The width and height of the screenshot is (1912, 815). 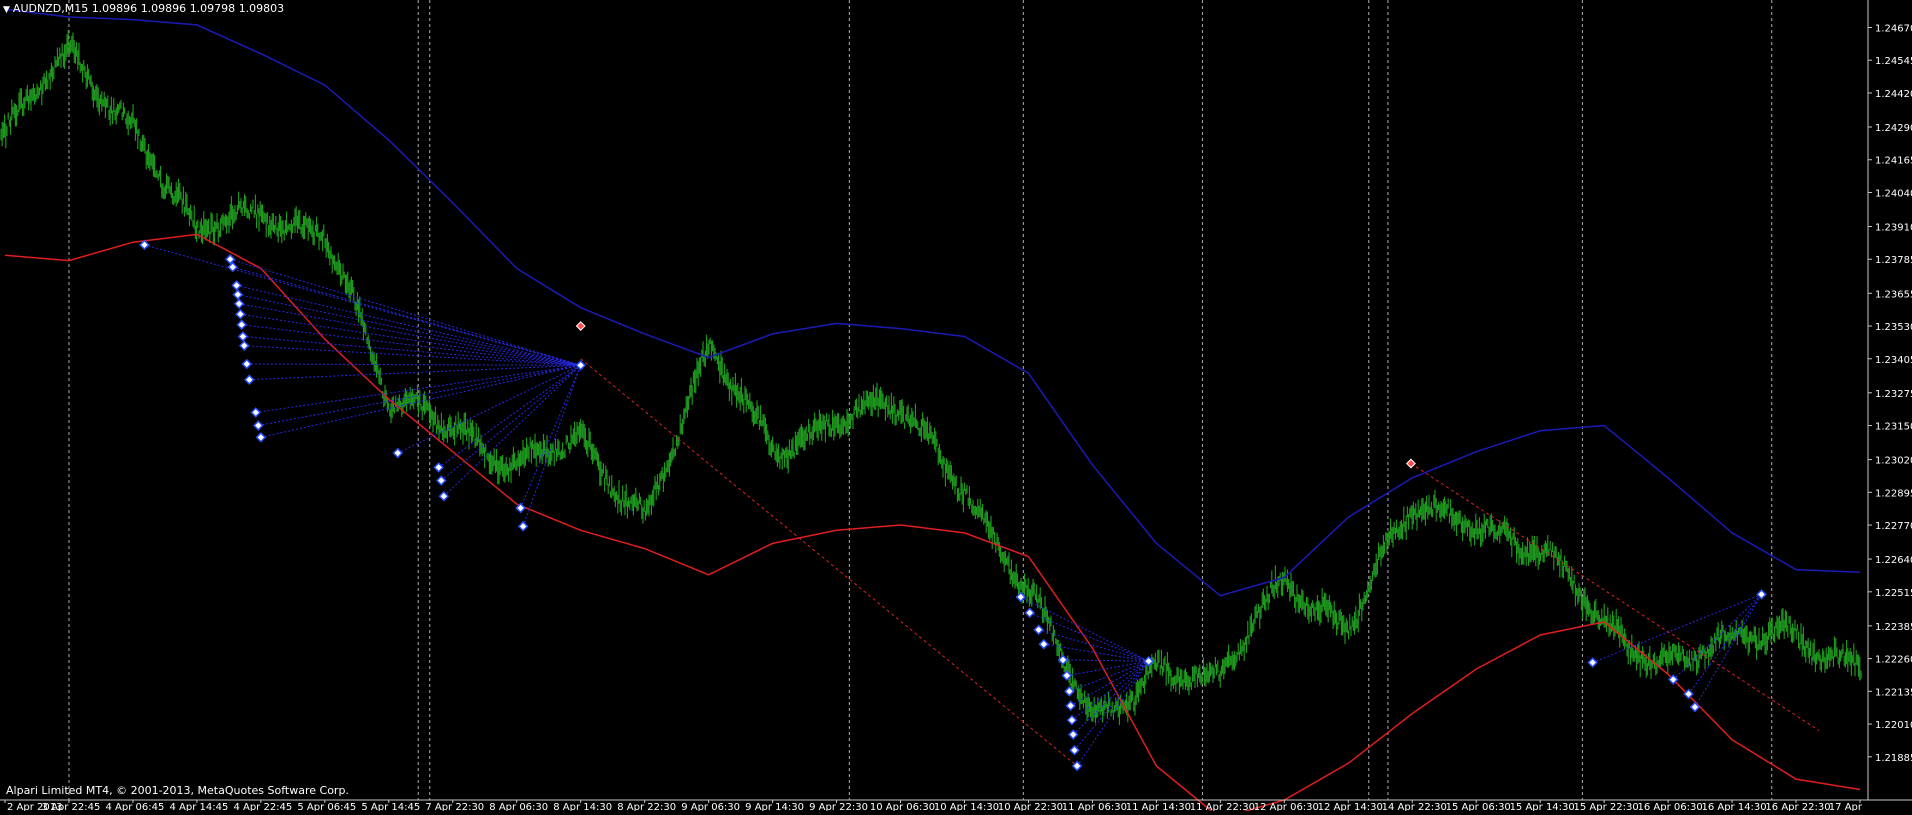 What do you see at coordinates (1893, 161) in the screenshot?
I see `y-tick-label: 1.24165` at bounding box center [1893, 161].